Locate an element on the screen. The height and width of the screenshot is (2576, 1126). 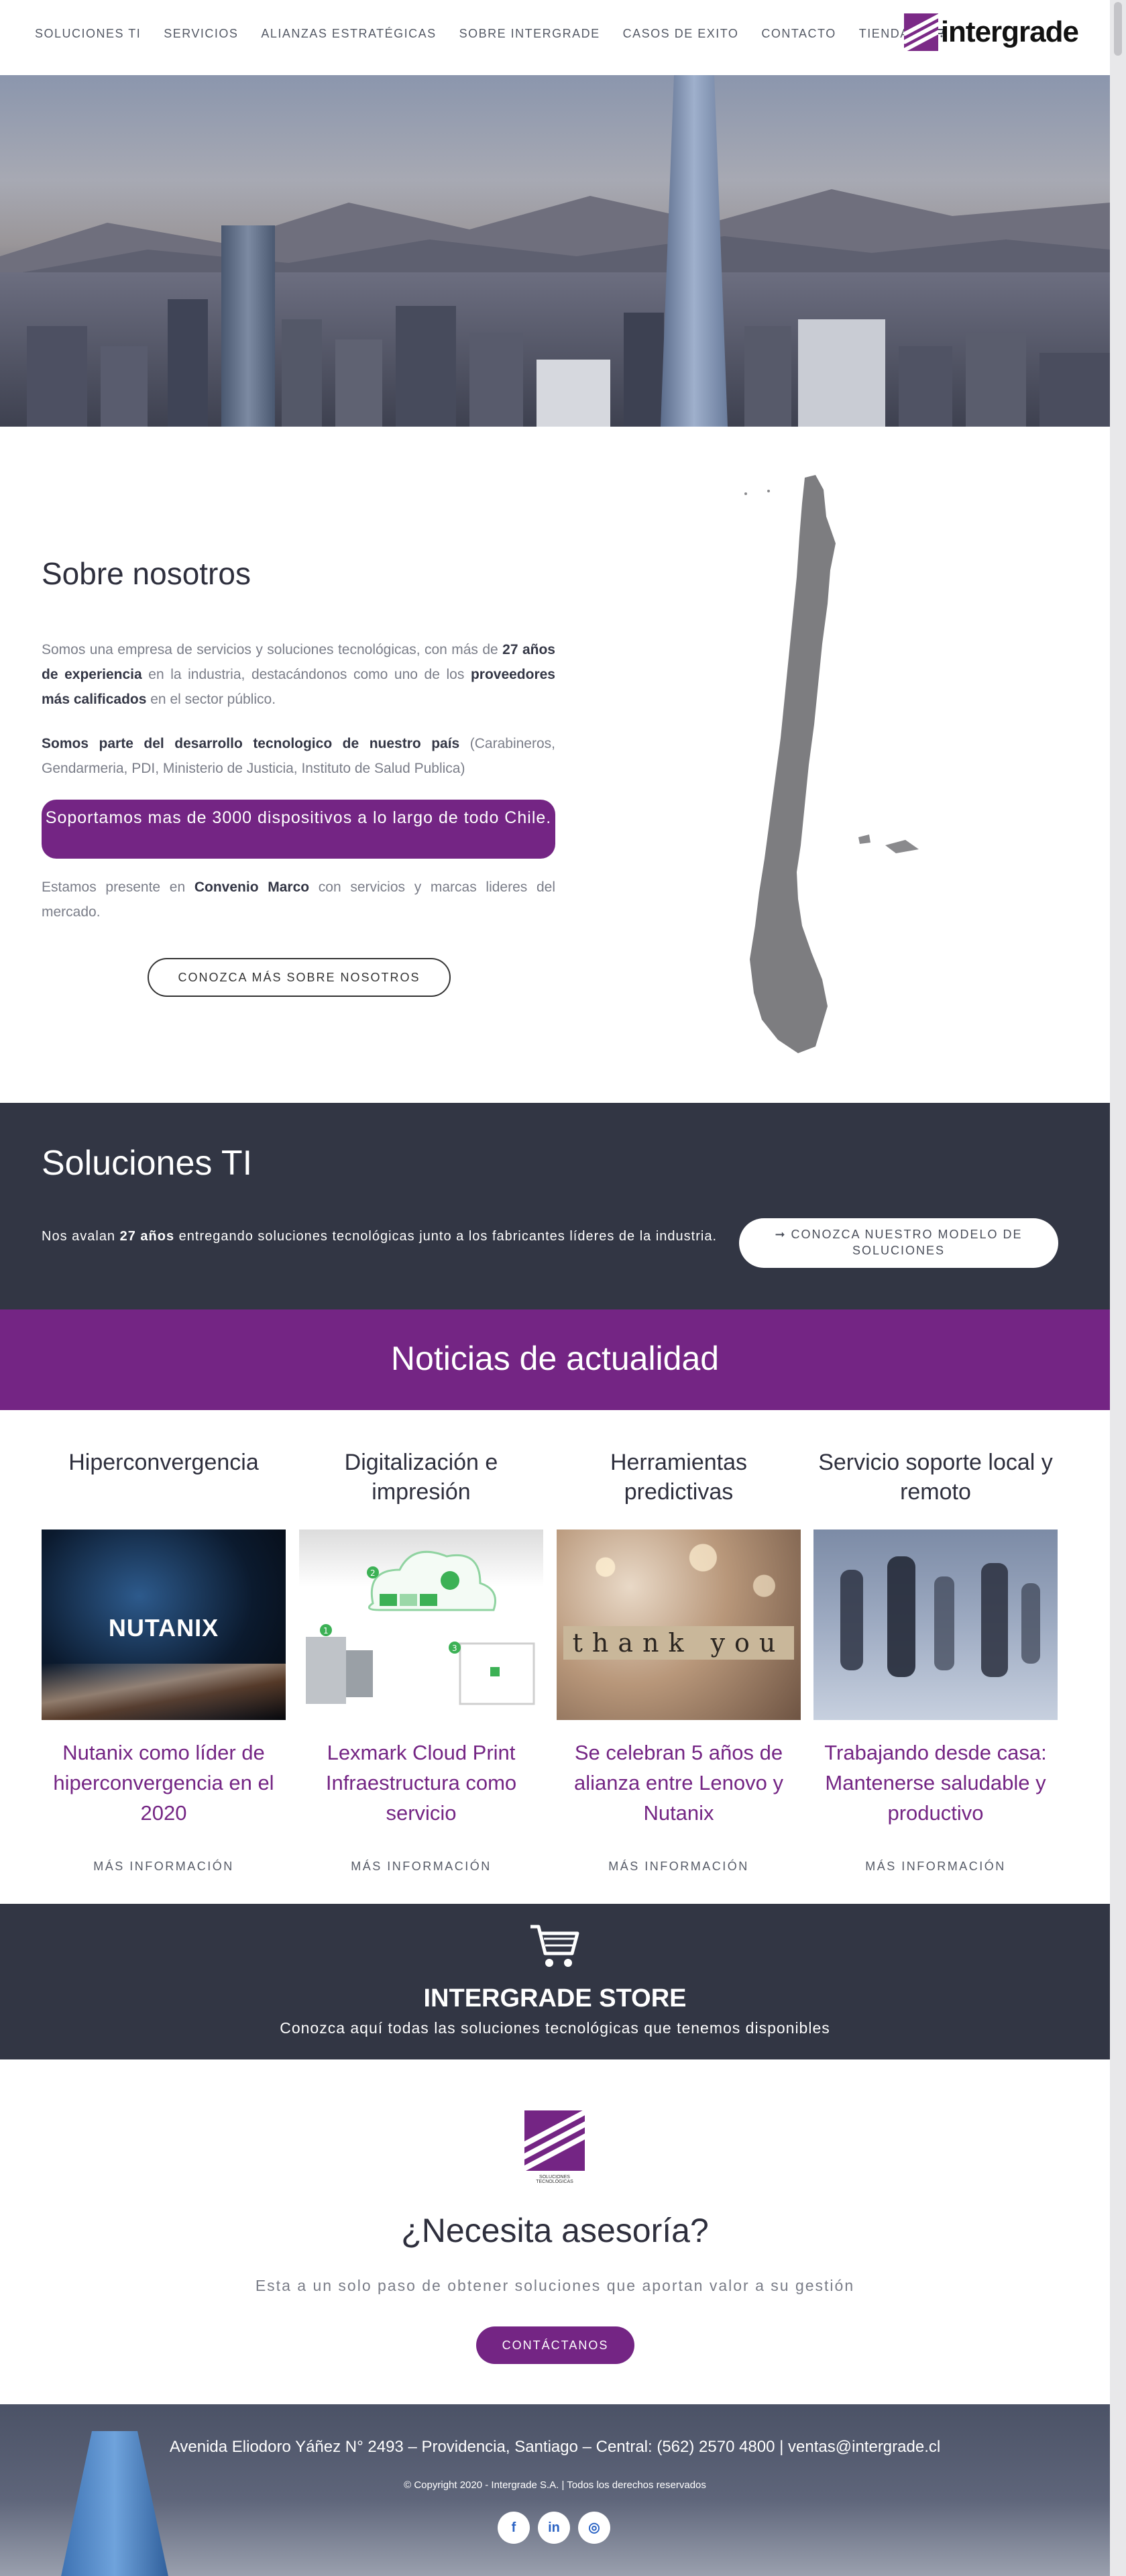
contact-button: CONTÁCTANOS is located at coordinates (555, 2345).